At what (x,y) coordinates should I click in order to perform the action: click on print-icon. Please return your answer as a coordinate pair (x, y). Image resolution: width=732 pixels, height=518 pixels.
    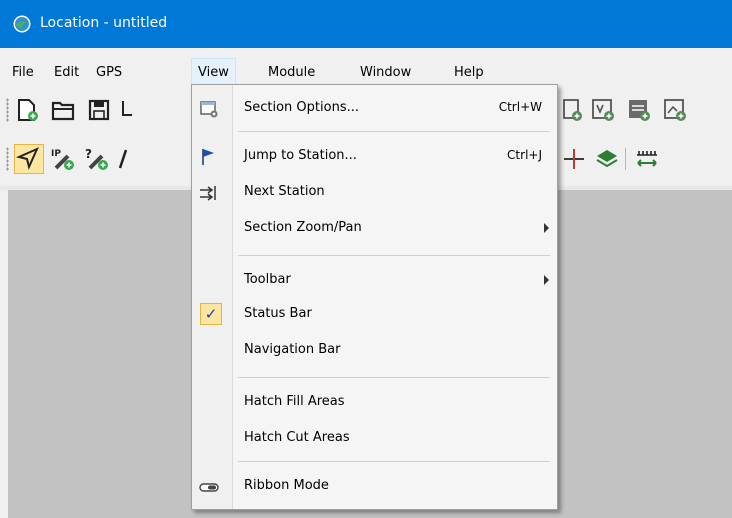
    Looking at the image, I should click on (125, 110).